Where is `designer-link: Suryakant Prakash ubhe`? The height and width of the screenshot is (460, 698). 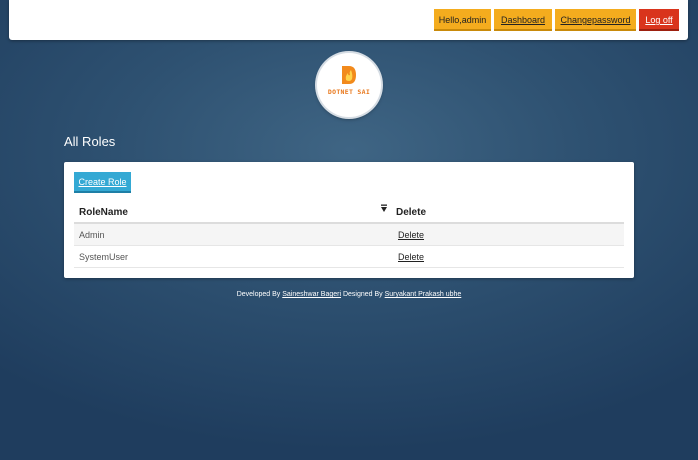 designer-link: Suryakant Prakash ubhe is located at coordinates (423, 294).